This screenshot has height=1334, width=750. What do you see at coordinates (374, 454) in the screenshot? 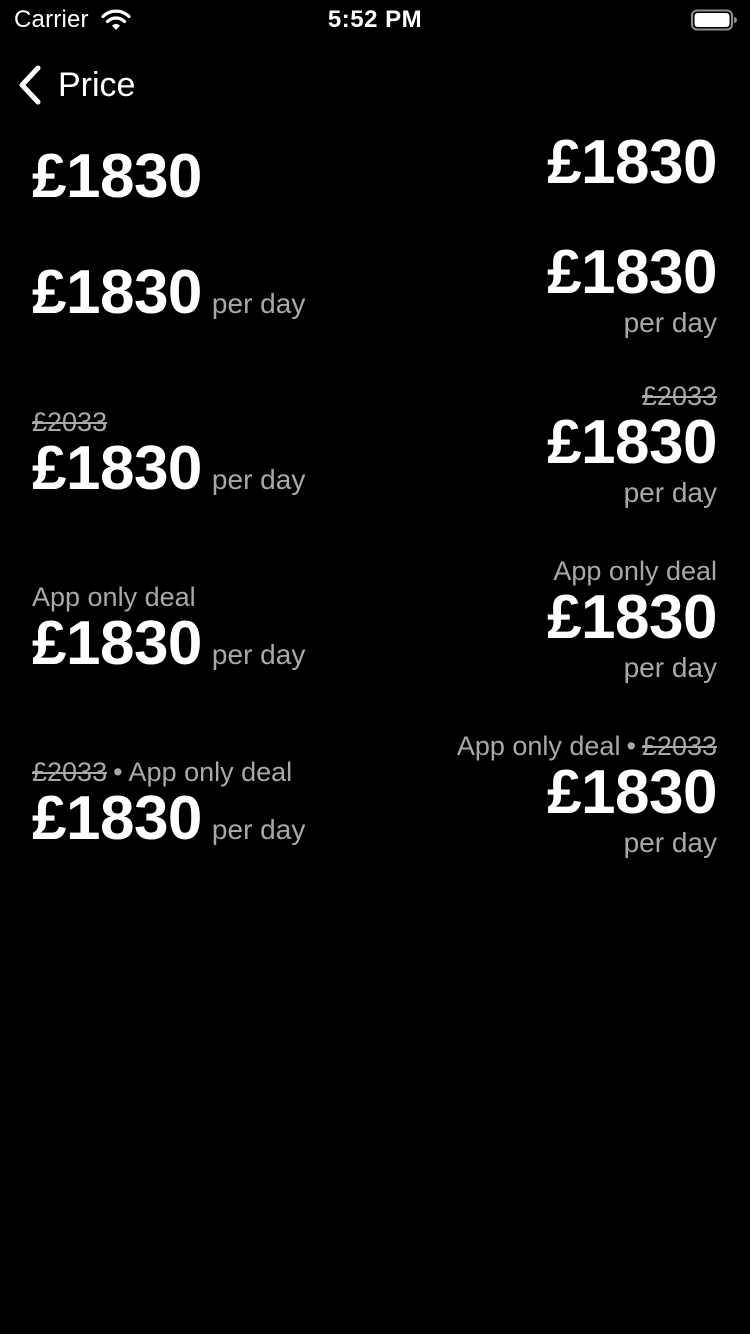
I see `price-row-discounted: £2033 £1830 per day £2033 £1830 per day` at bounding box center [374, 454].